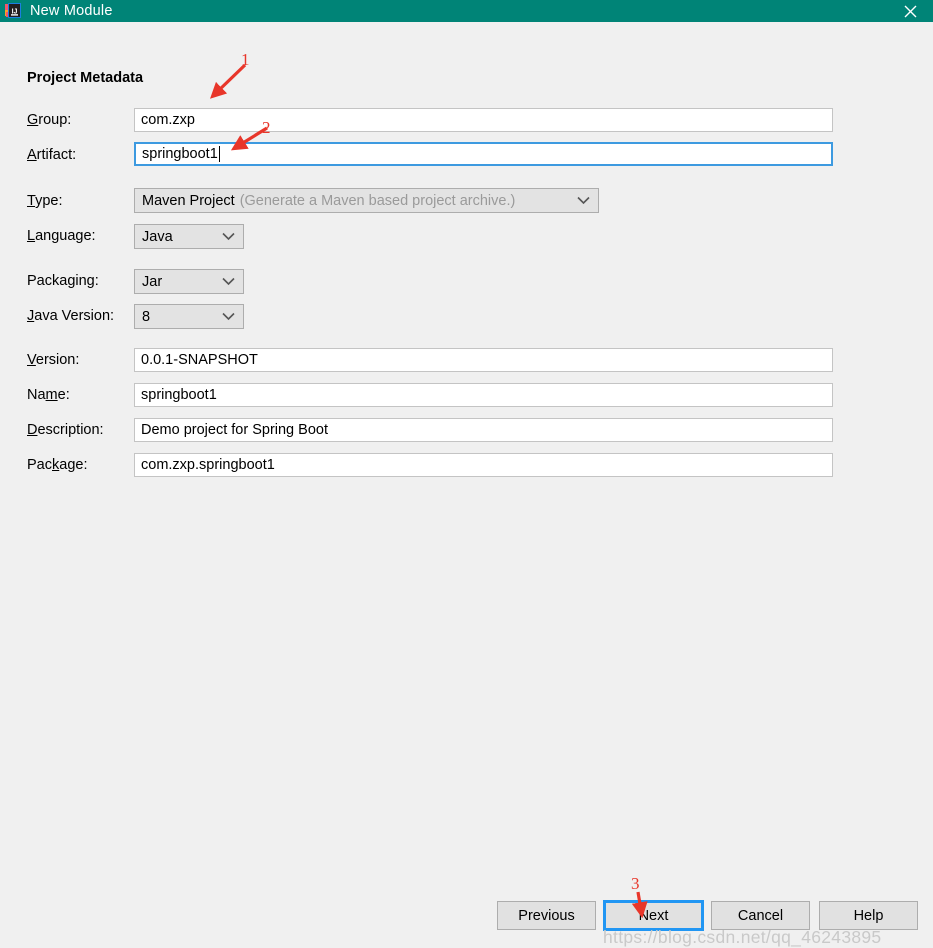  I want to click on previous-button-label: Previous, so click(546, 915).